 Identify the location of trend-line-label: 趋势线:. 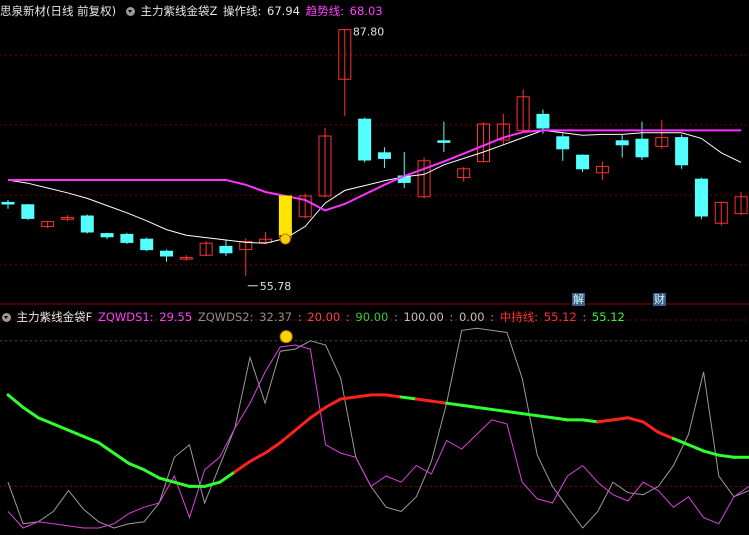
(324, 11).